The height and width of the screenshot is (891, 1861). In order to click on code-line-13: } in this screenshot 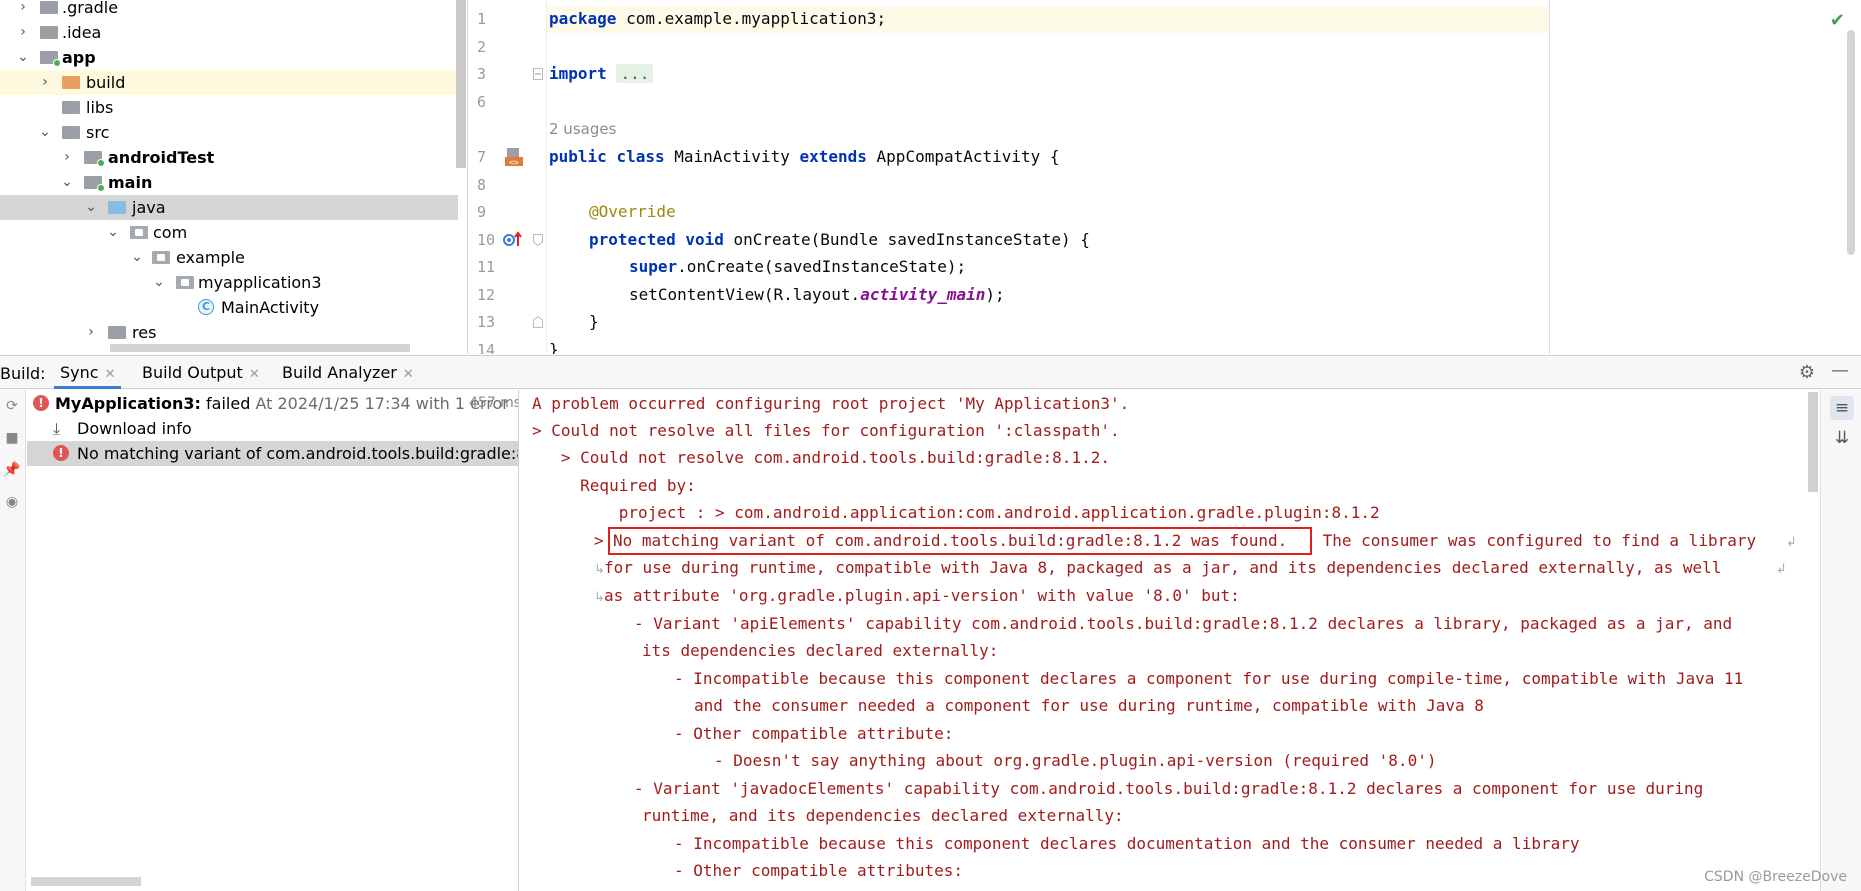, I will do `click(594, 322)`.